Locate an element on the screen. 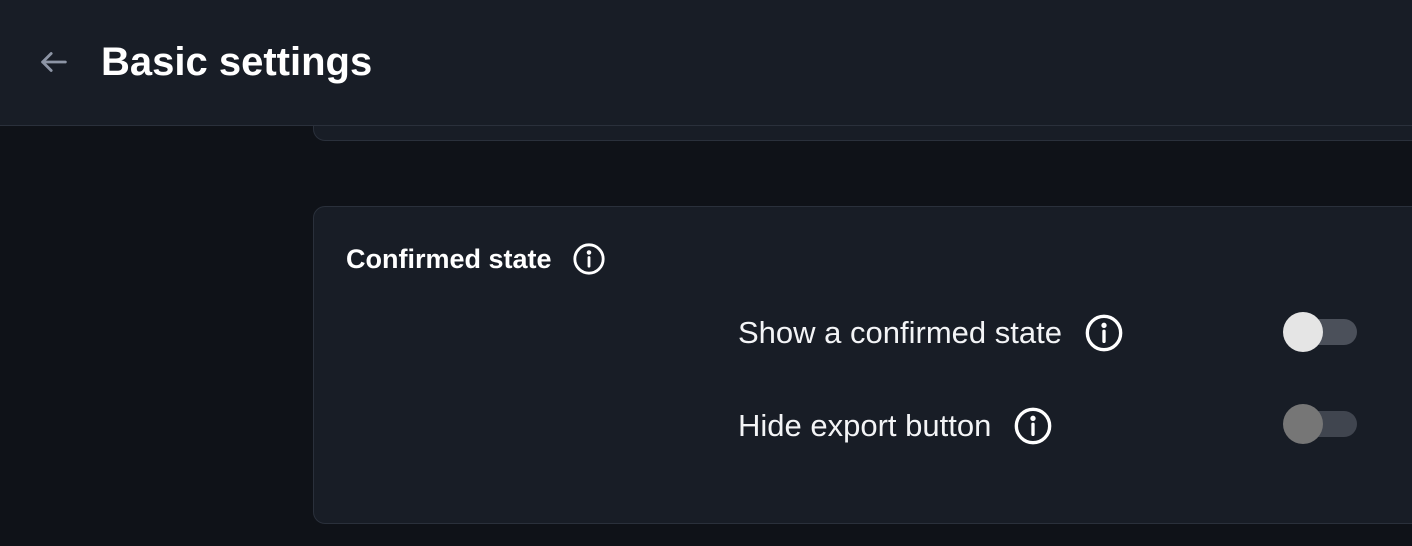  show-confirmed-state-toggle is located at coordinates (1321, 332).